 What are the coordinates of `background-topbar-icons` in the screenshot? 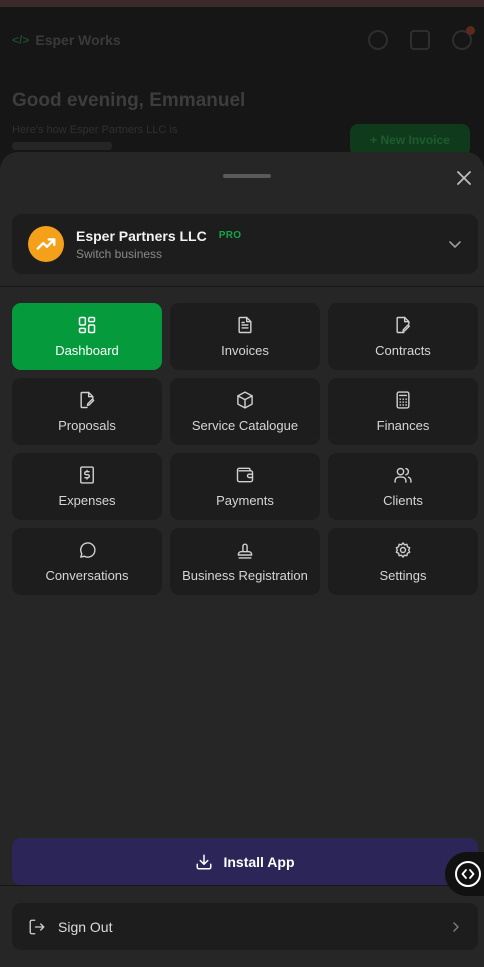 It's located at (421, 38).